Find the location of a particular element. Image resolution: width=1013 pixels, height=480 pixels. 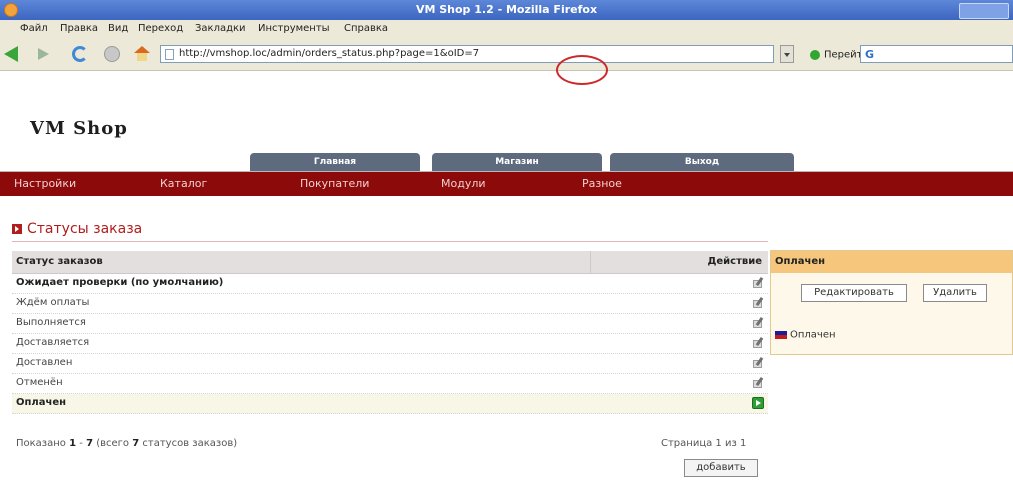

nav-customers: Покупатели is located at coordinates (334, 183).